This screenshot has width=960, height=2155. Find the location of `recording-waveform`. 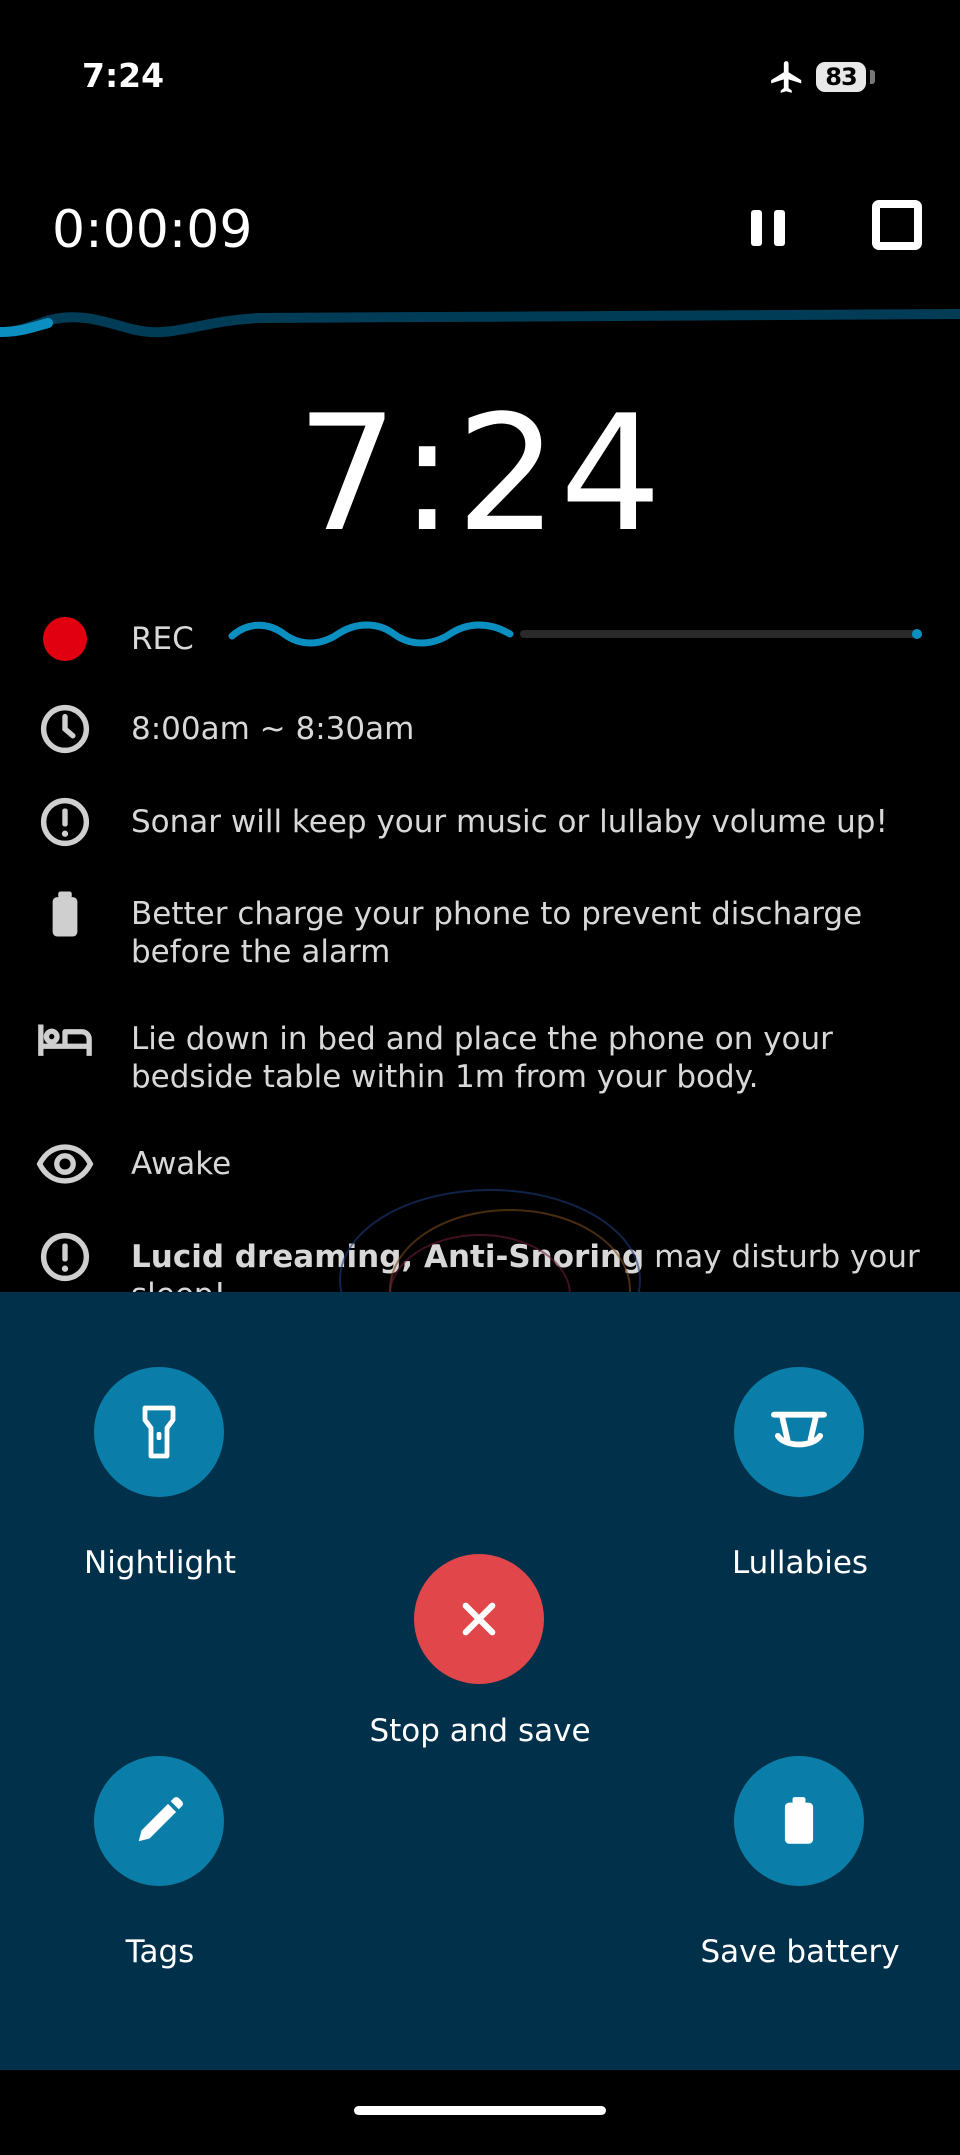

recording-waveform is located at coordinates (575, 634).